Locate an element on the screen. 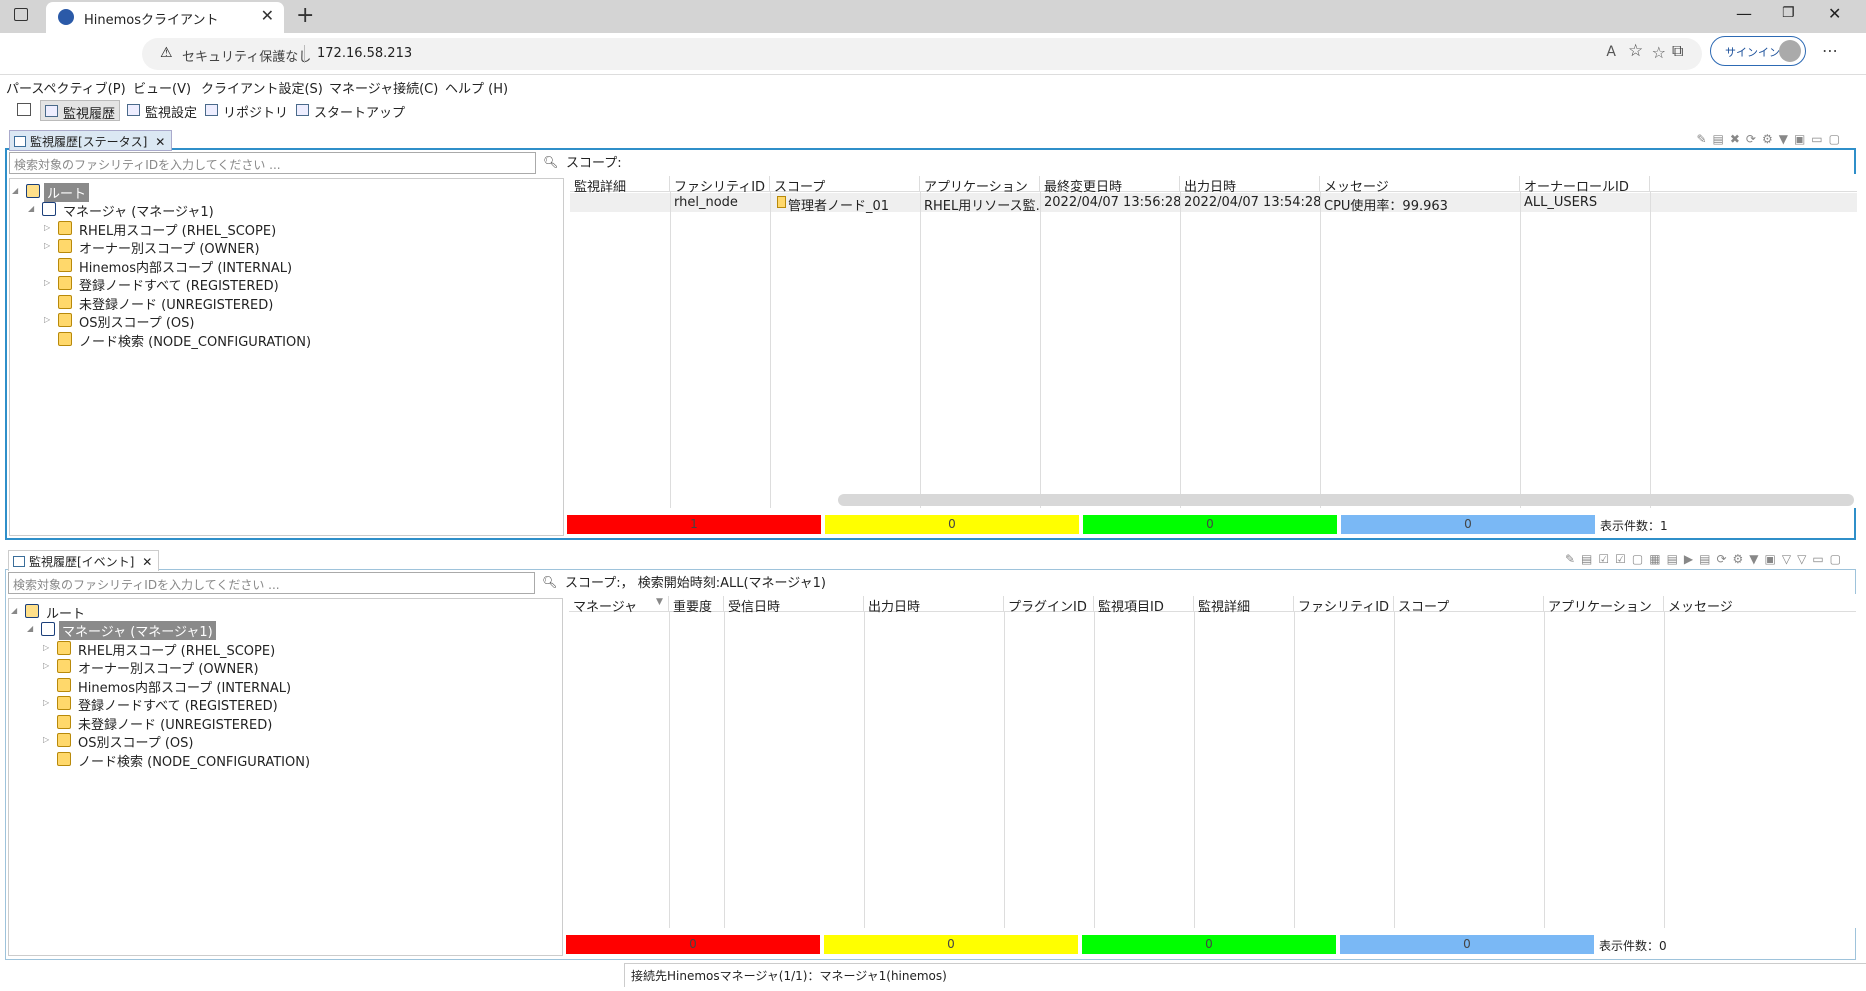  event-view-toolbar: ✎▤☑☑▢▦▤▶▤⟳⚙▼▣▽▽▭▢ is located at coordinates (1706, 560).